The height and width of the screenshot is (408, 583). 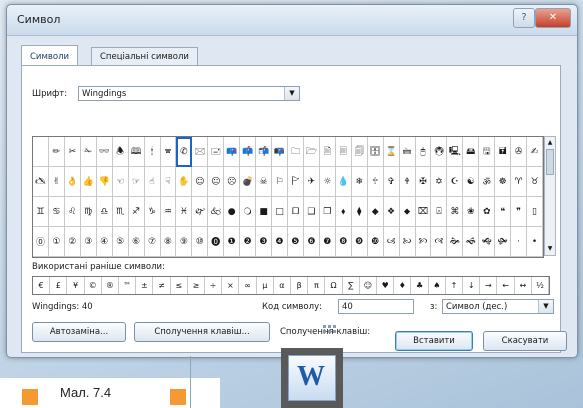 I want to click on symbol-cell: •, so click(x=535, y=242).